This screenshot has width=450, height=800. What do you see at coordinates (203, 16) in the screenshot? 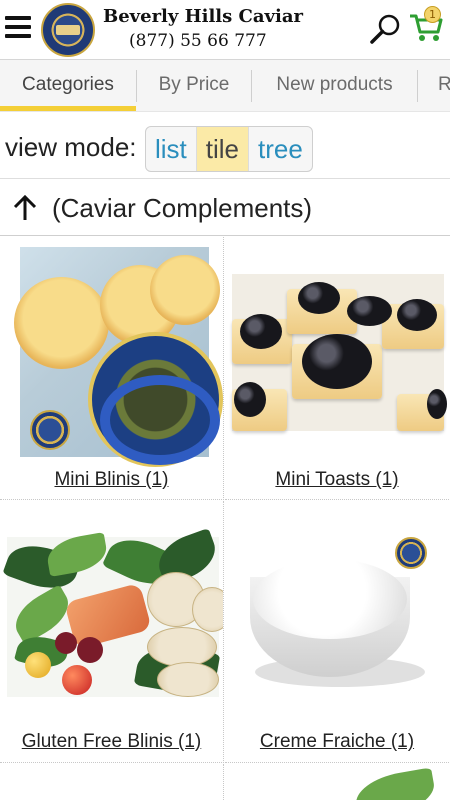
I see `brand-name: Beverly Hills Caviar` at bounding box center [203, 16].